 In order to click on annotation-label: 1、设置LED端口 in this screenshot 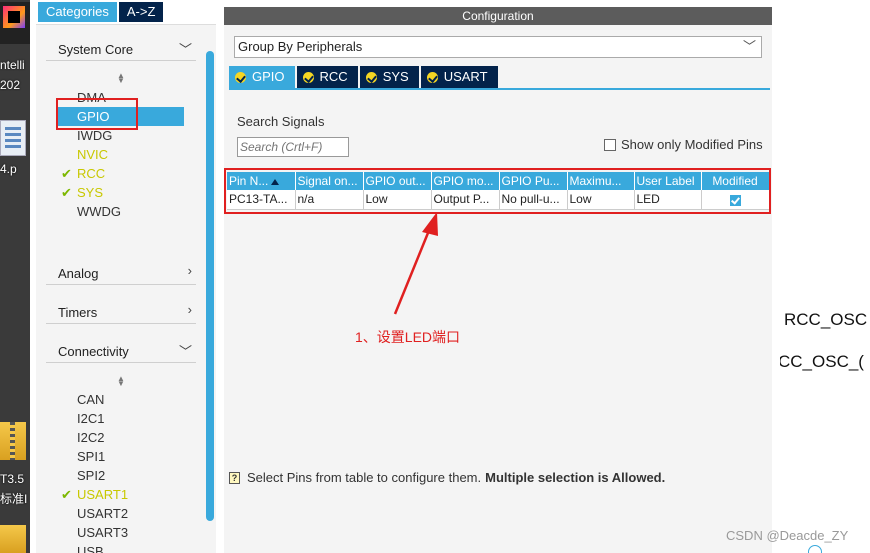, I will do `click(408, 337)`.